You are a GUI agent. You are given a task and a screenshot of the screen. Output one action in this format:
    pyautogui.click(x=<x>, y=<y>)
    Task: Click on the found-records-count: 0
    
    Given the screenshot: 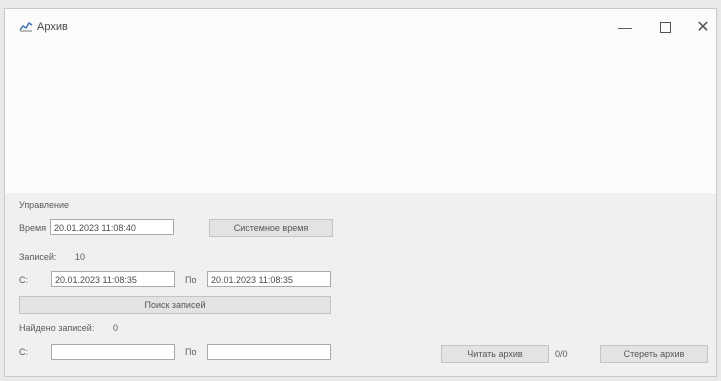 What is the action you would take?
    pyautogui.click(x=116, y=328)
    